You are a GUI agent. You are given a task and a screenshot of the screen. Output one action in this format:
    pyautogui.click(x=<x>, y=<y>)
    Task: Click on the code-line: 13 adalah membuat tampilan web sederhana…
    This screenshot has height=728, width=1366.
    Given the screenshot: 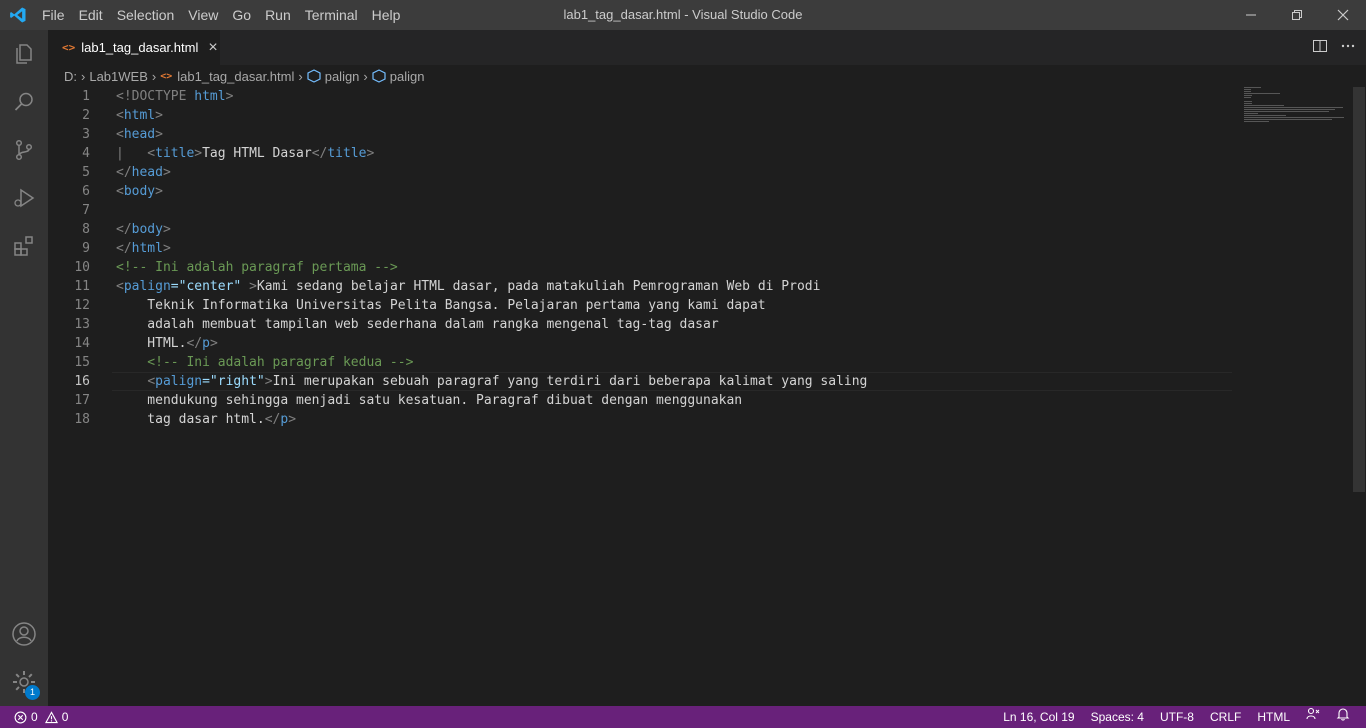 What is the action you would take?
    pyautogui.click(x=640, y=324)
    